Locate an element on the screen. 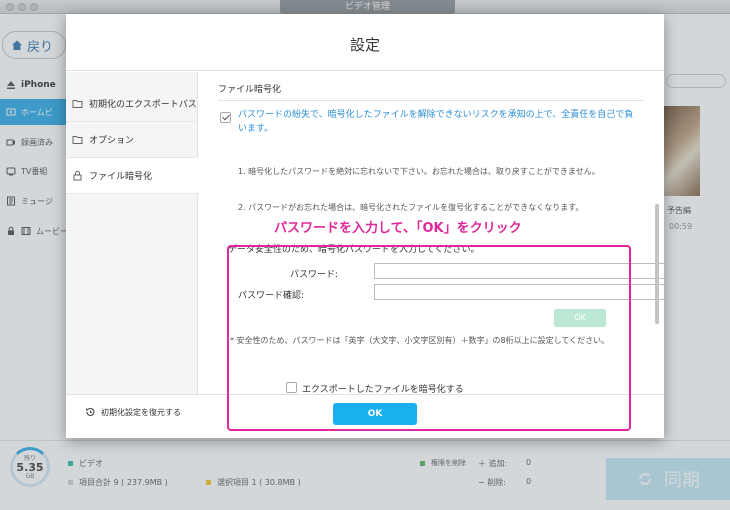 The width and height of the screenshot is (730, 510). scrollbar is located at coordinates (657, 264).